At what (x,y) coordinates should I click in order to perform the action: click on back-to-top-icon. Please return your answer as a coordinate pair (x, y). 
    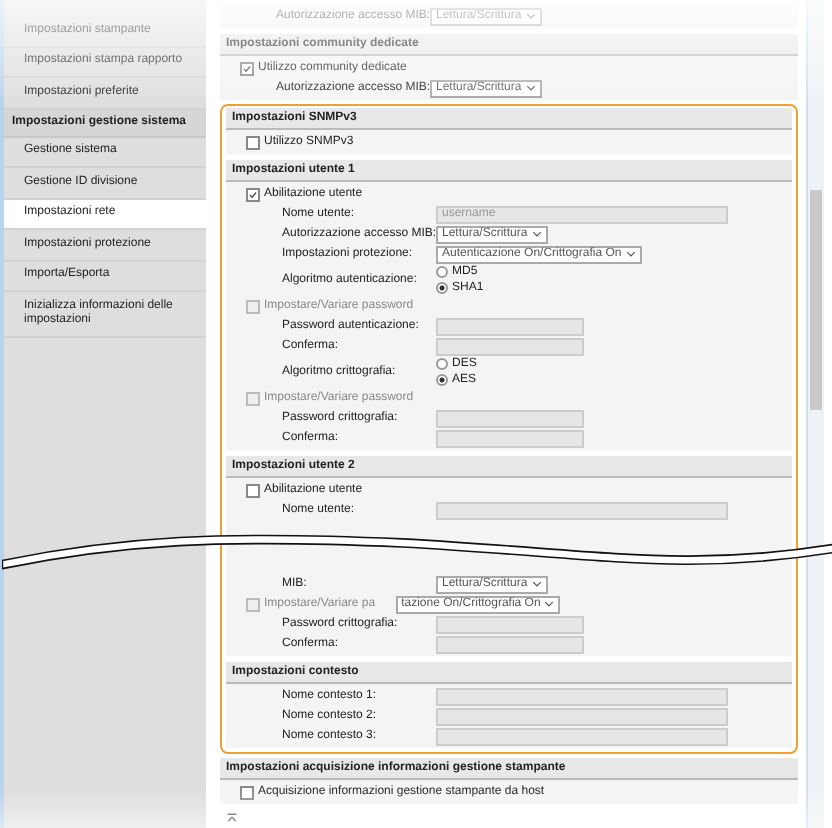
    Looking at the image, I should click on (232, 818).